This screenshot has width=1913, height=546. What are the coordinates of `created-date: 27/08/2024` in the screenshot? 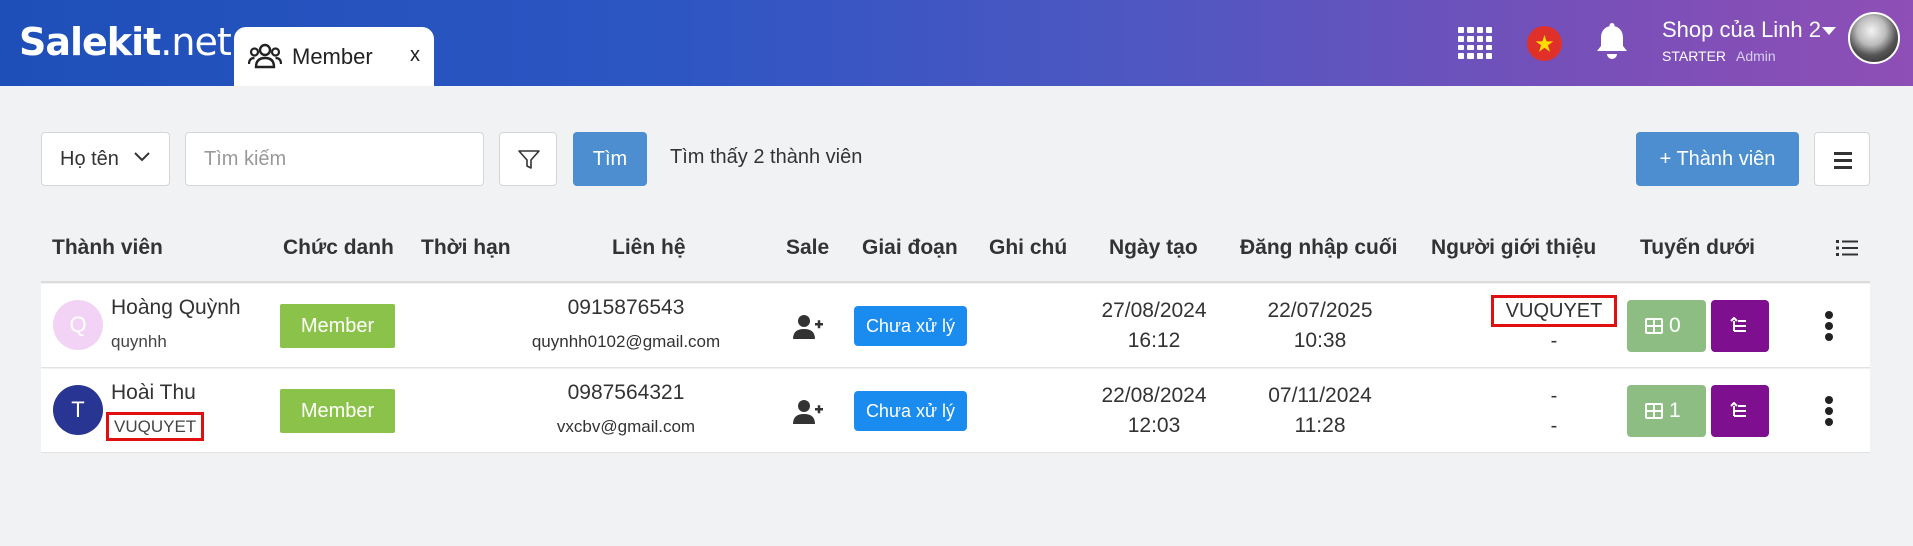 It's located at (1154, 310).